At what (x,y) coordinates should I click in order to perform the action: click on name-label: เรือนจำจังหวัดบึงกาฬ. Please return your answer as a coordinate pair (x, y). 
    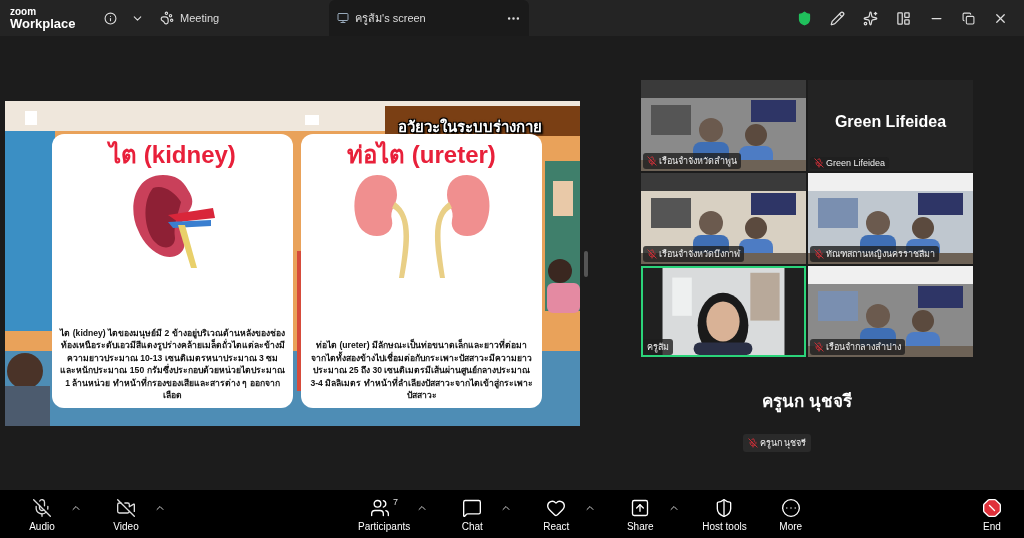
    Looking at the image, I should click on (693, 254).